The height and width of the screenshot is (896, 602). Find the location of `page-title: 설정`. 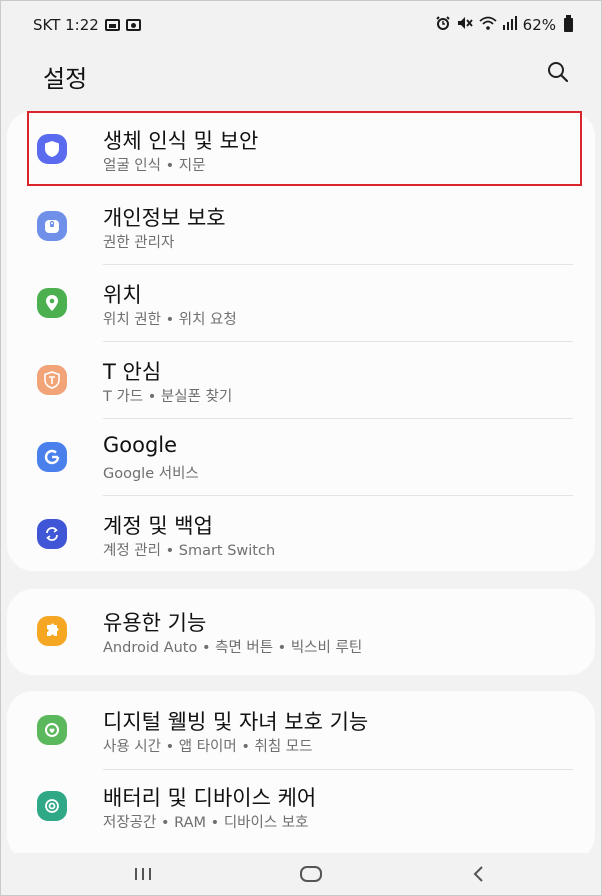

page-title: 설정 is located at coordinates (65, 79).